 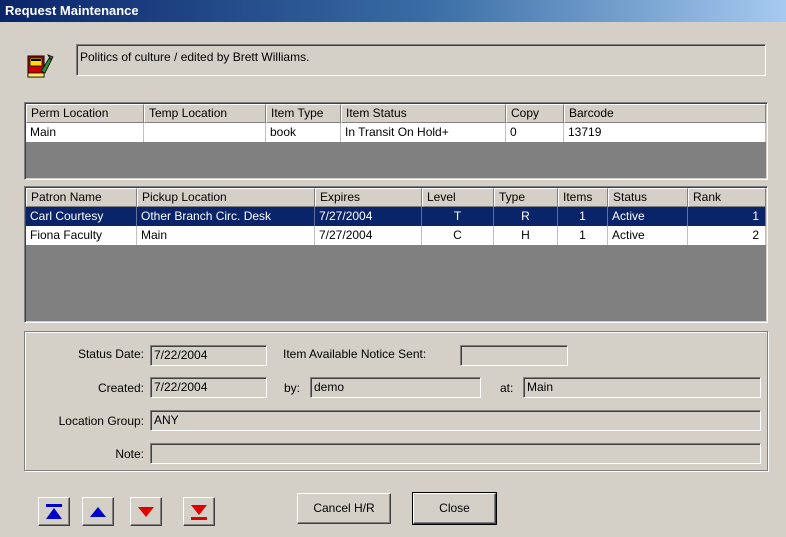 I want to click on notice-sent-field, so click(x=514, y=355).